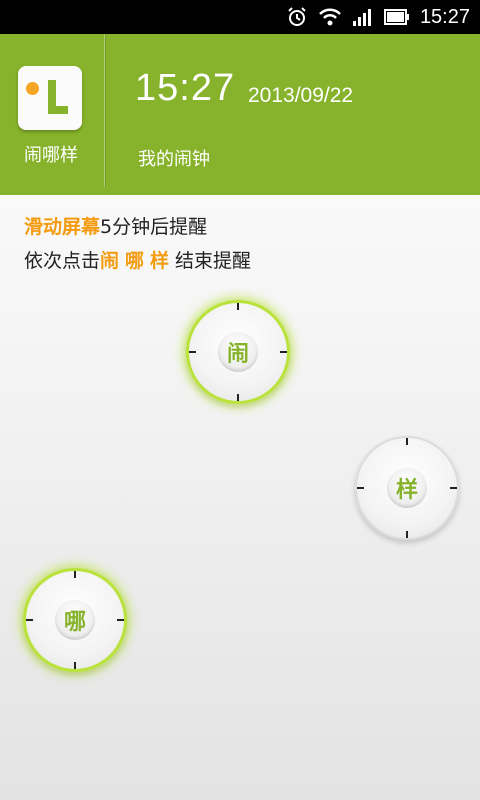 The image size is (480, 800). I want to click on dial-button-nao: 闹, so click(238, 352).